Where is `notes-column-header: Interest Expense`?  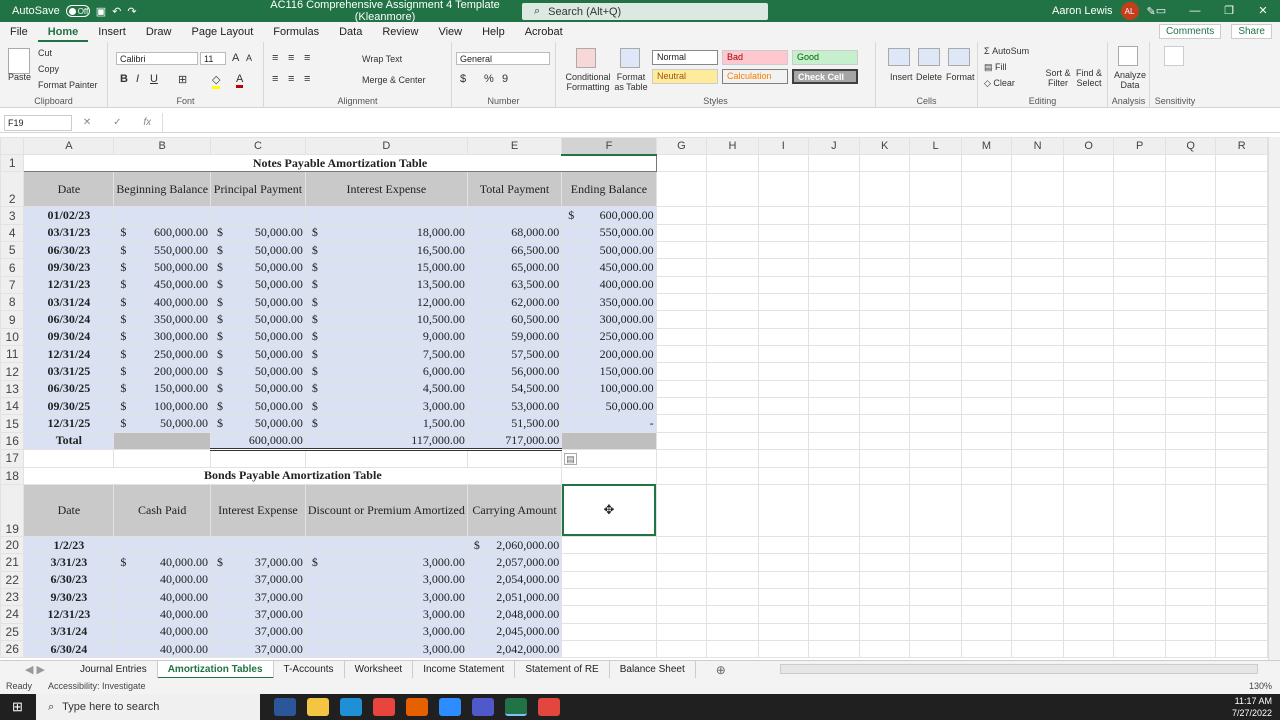 notes-column-header: Interest Expense is located at coordinates (386, 189).